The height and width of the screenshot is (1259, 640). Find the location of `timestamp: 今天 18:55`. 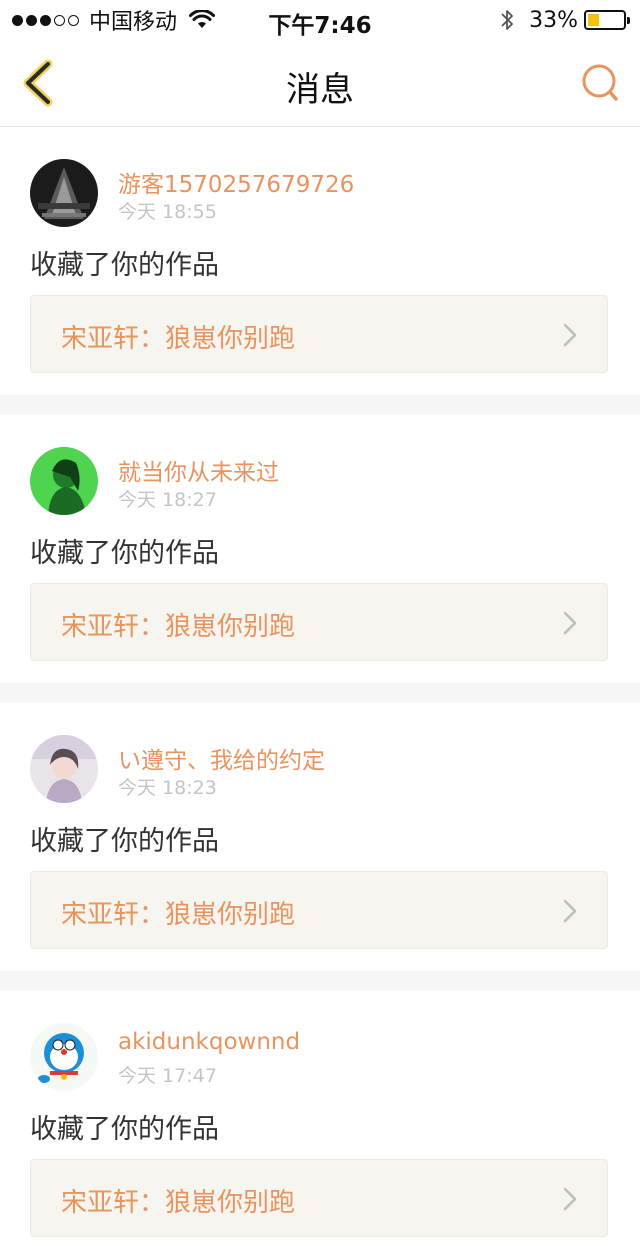

timestamp: 今天 18:55 is located at coordinates (167, 212).